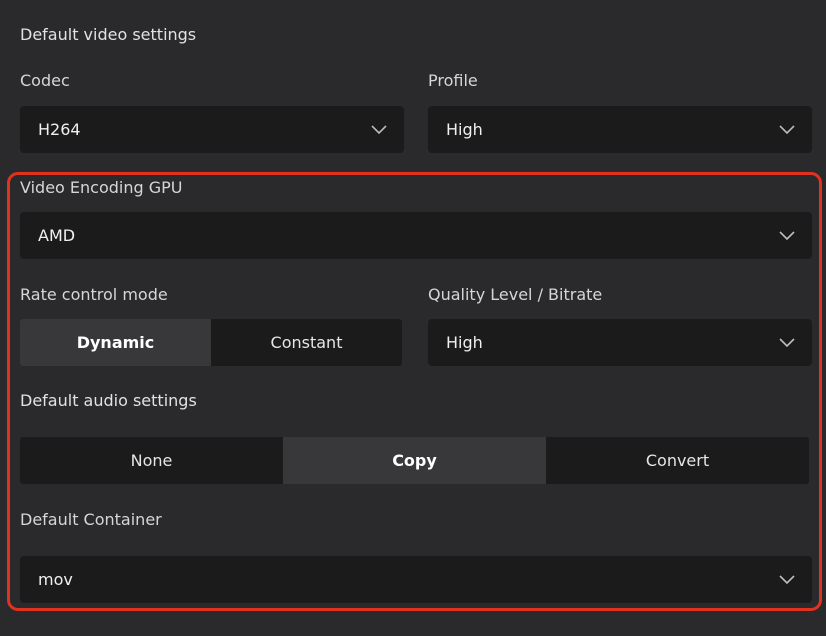 This screenshot has width=826, height=636. I want to click on quality-label: Quality Level / Bitrate, so click(515, 294).